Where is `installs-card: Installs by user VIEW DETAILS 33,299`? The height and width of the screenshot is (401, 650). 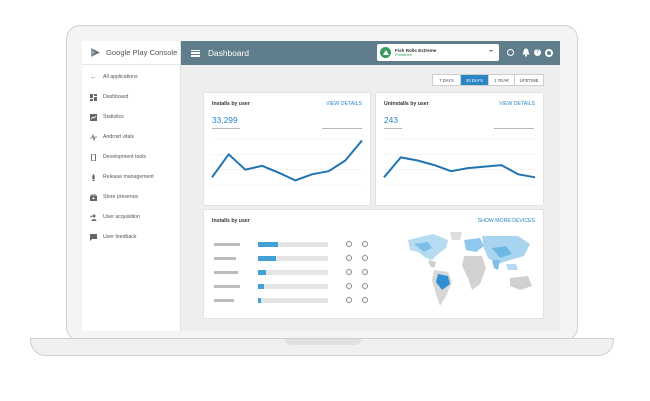 installs-card: Installs by user VIEW DETAILS 33,299 is located at coordinates (287, 149).